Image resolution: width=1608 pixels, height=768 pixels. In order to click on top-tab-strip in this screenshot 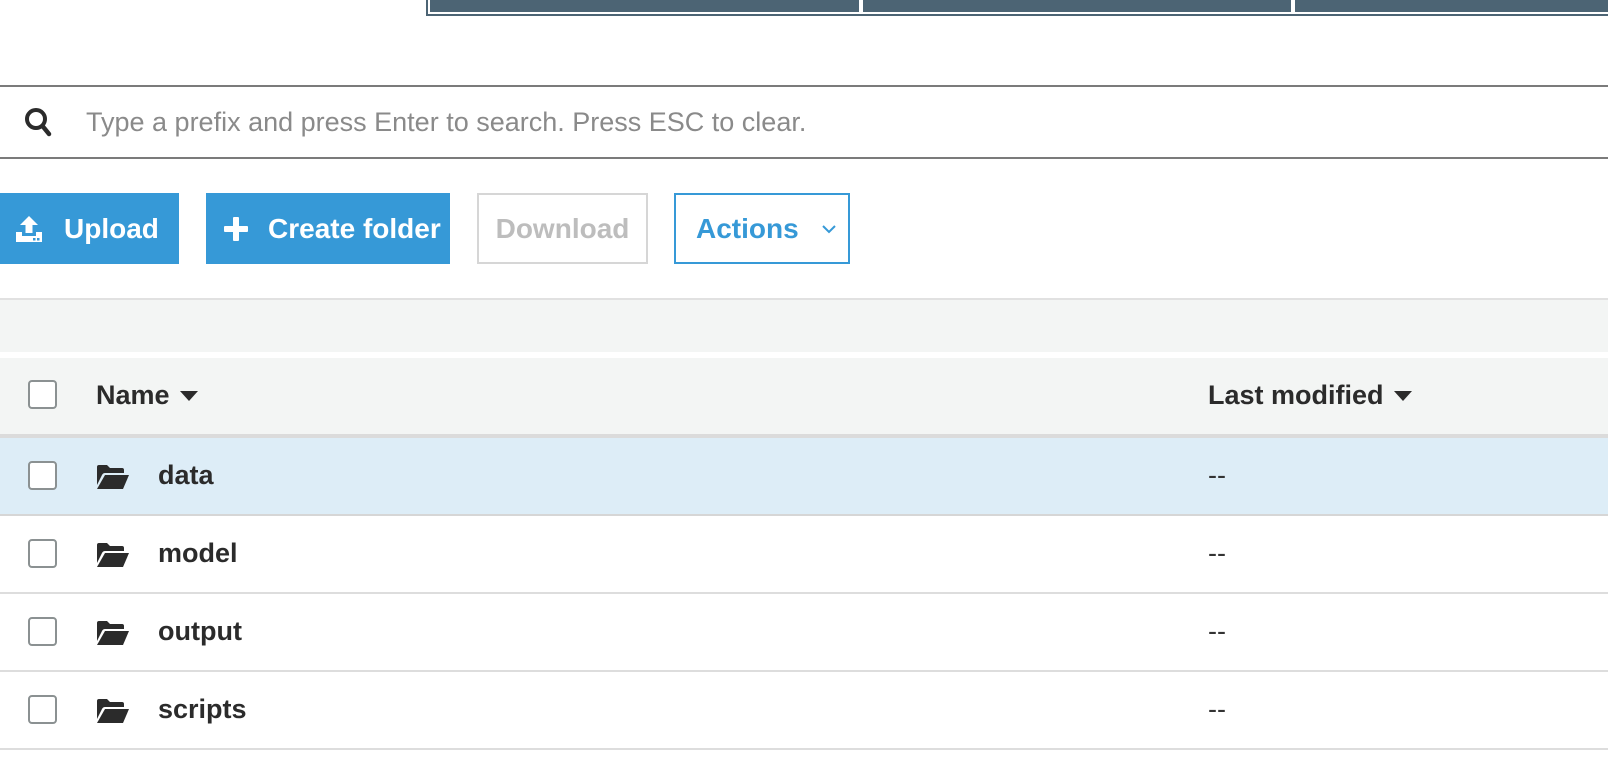, I will do `click(1017, 8)`.